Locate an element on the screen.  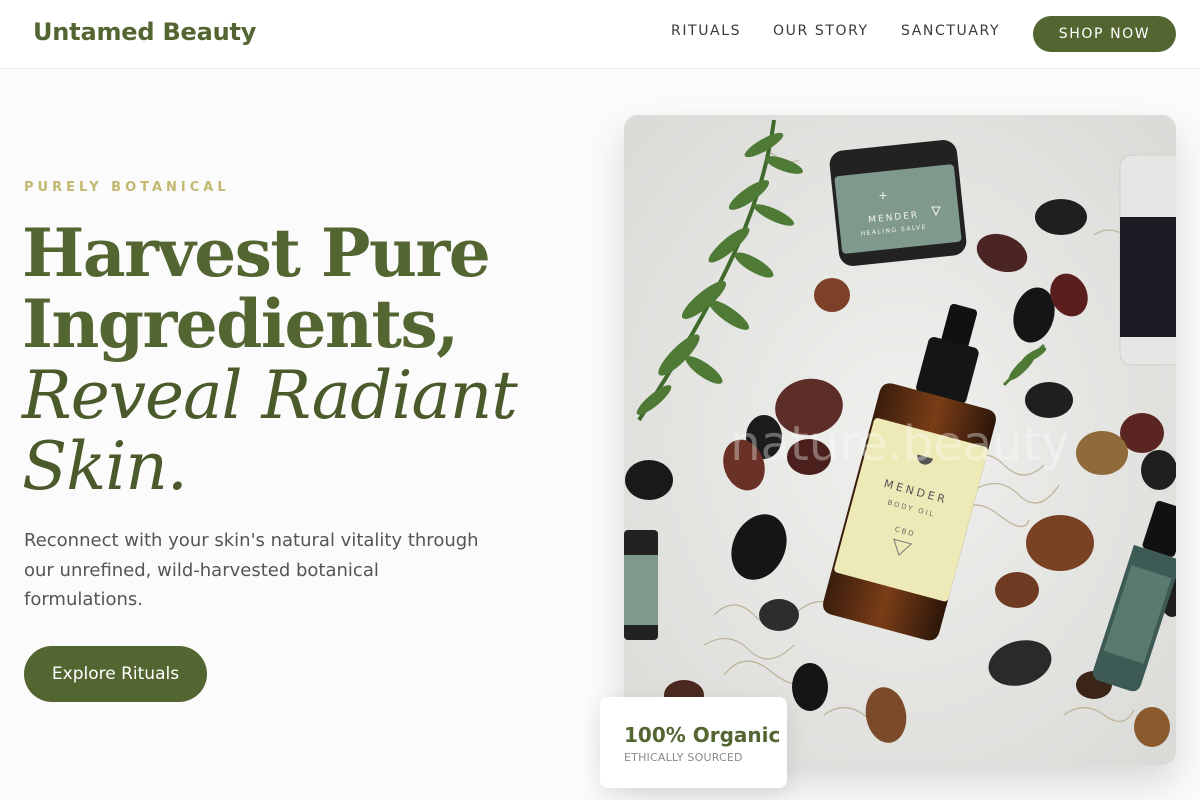
organic-badge: 100% Organic ETHICALLY SOURCED is located at coordinates (693, 742).